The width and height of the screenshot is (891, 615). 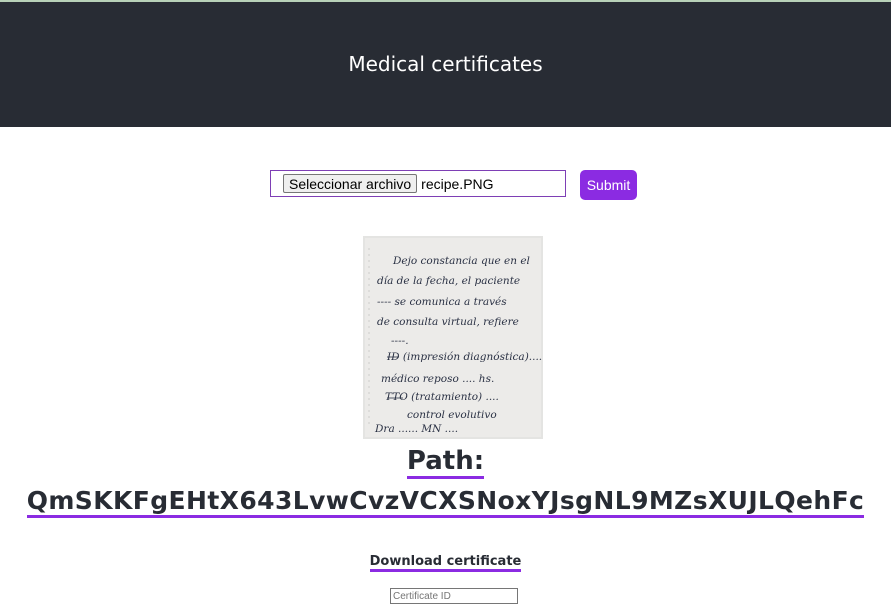 I want to click on page-title: Medical certificates, so click(x=445, y=63).